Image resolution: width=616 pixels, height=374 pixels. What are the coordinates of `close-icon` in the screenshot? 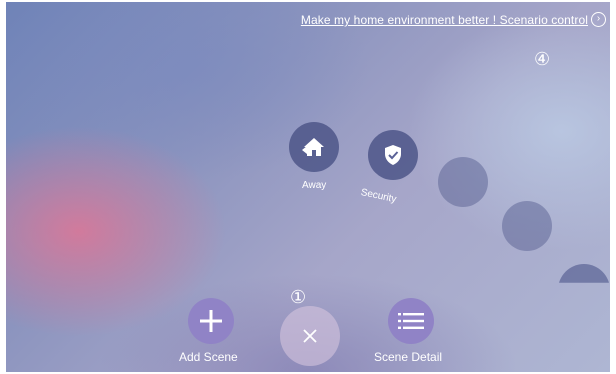 It's located at (310, 336).